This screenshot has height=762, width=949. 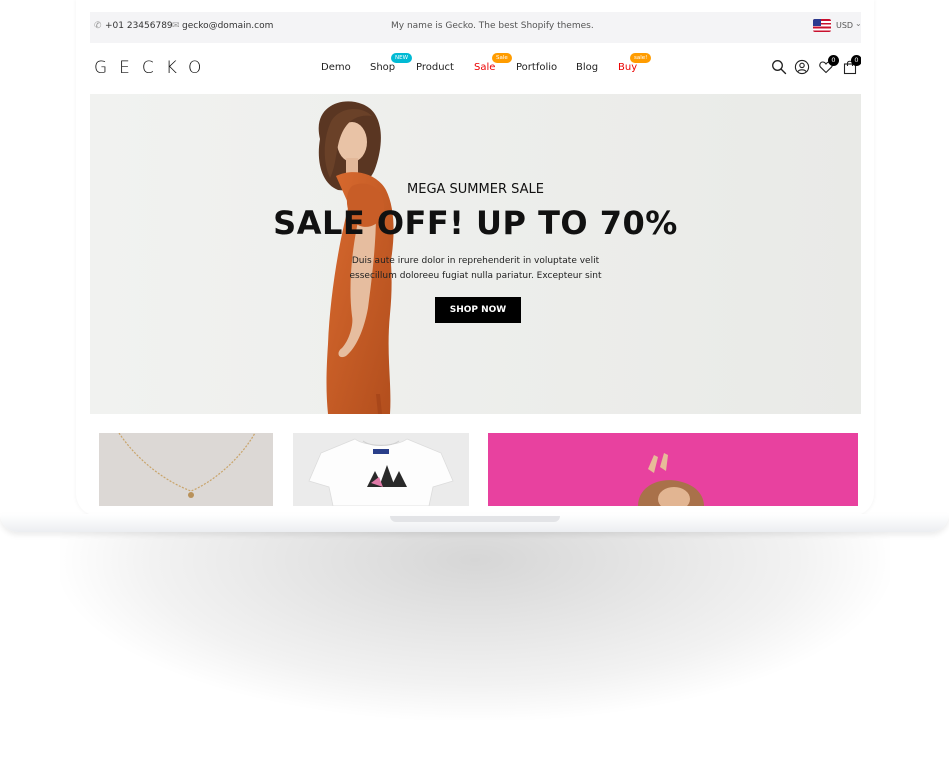 I want to click on phone-icon: ✆, so click(x=98, y=26).